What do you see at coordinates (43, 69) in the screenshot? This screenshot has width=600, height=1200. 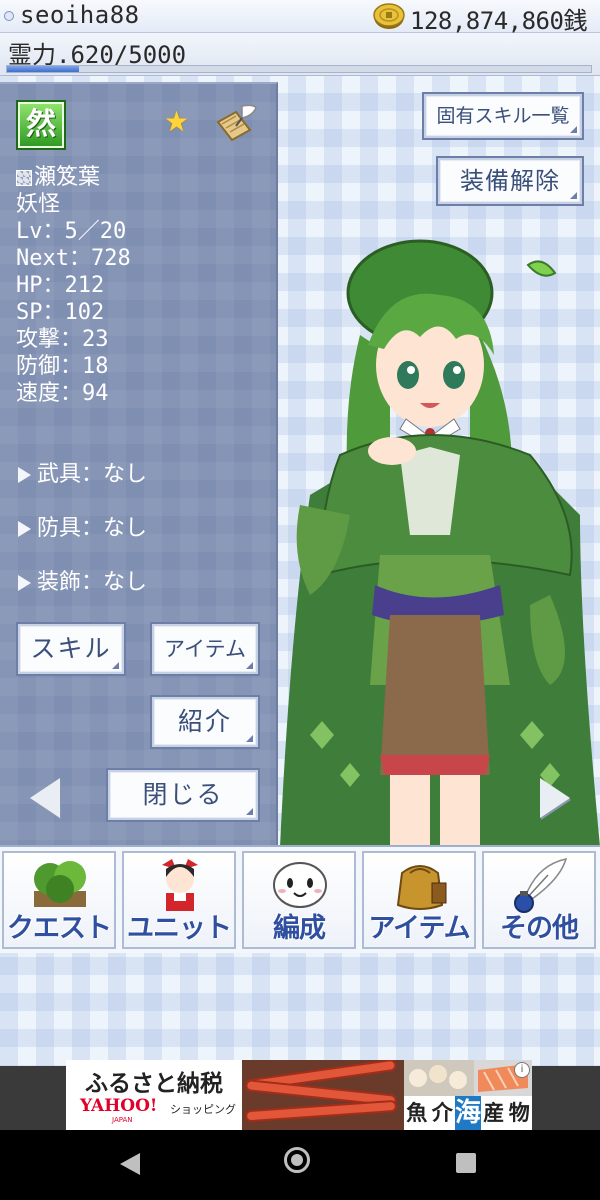 I see `spirit-power-fill` at bounding box center [43, 69].